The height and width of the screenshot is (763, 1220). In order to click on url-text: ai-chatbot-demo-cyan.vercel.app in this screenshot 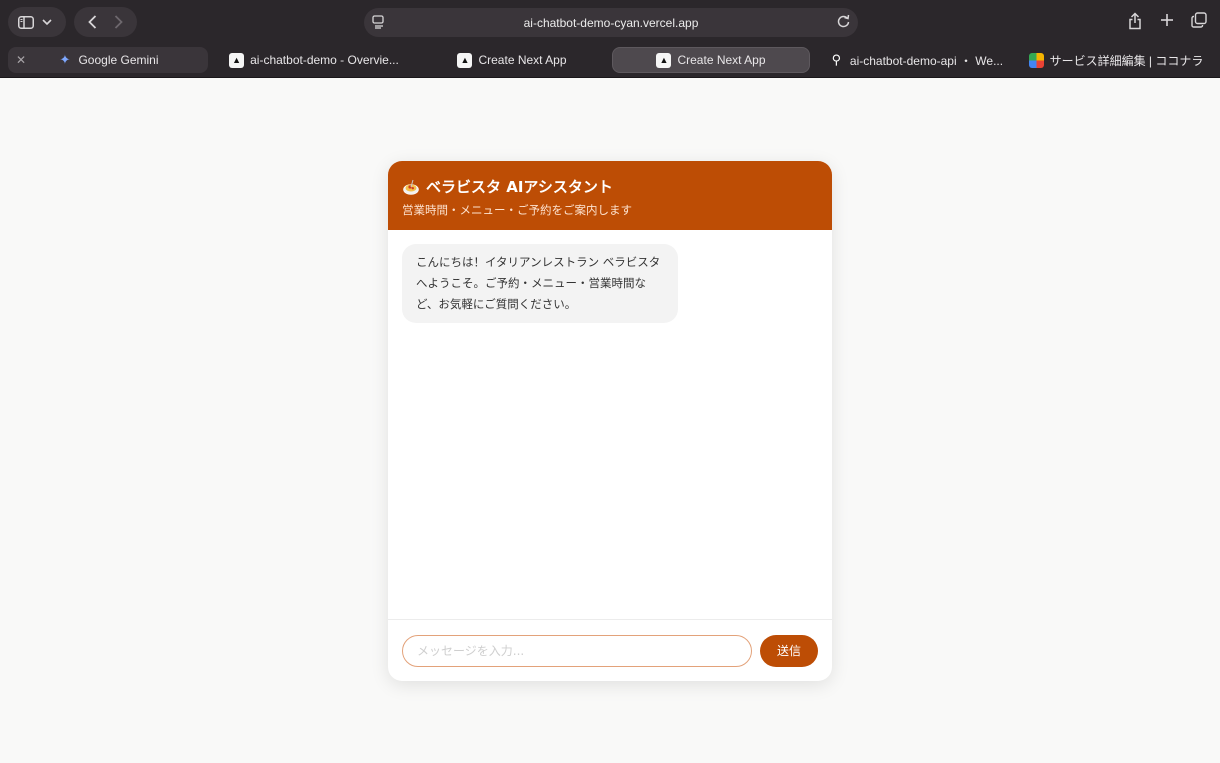, I will do `click(611, 22)`.